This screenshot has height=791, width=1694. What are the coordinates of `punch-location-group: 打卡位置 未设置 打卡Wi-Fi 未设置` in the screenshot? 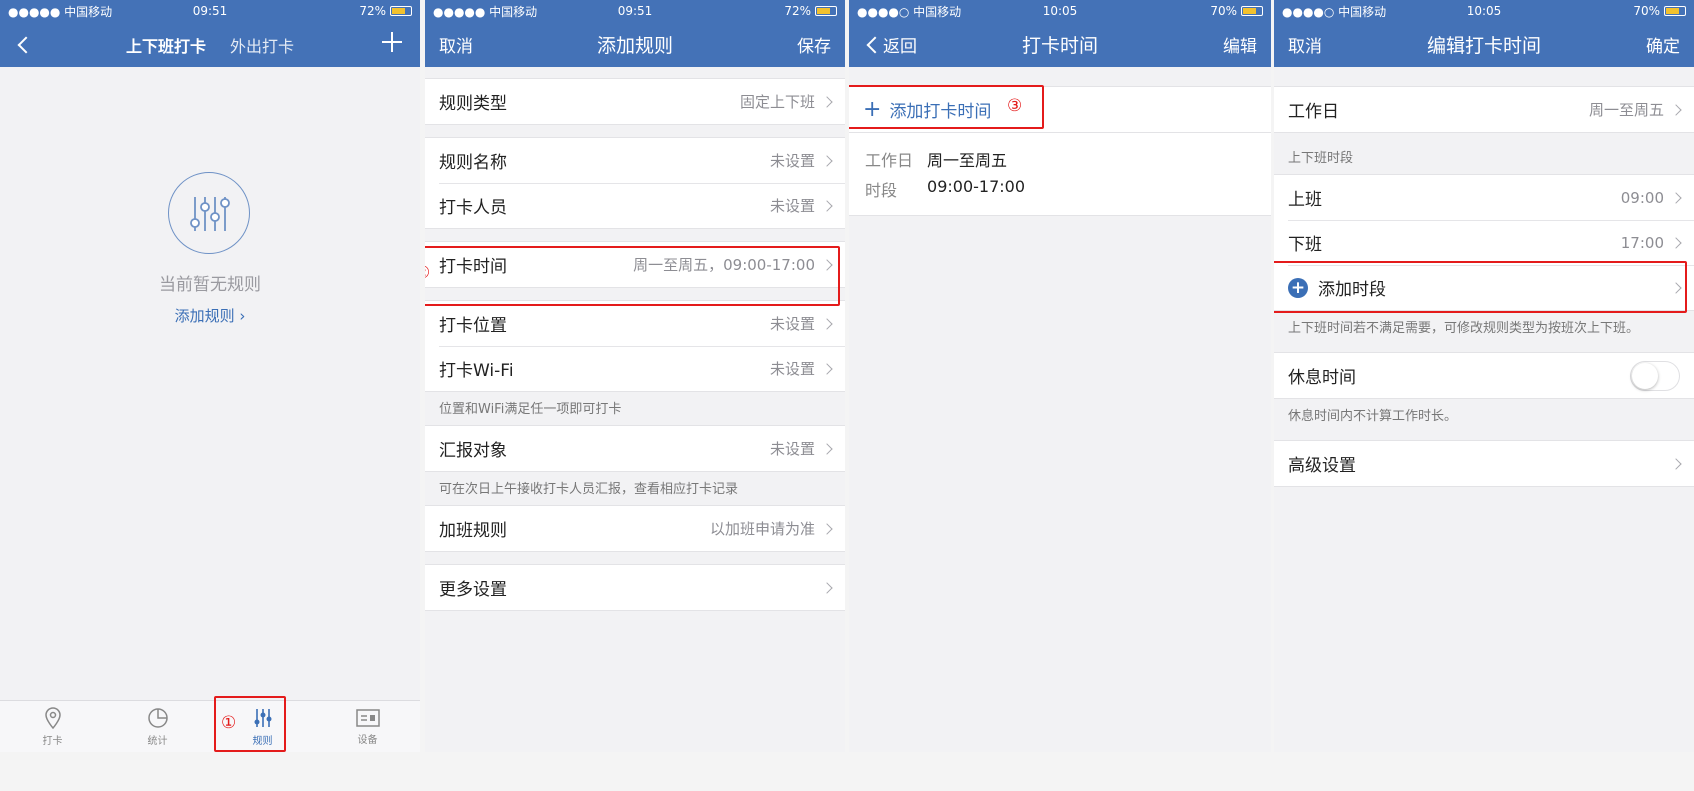 It's located at (635, 346).